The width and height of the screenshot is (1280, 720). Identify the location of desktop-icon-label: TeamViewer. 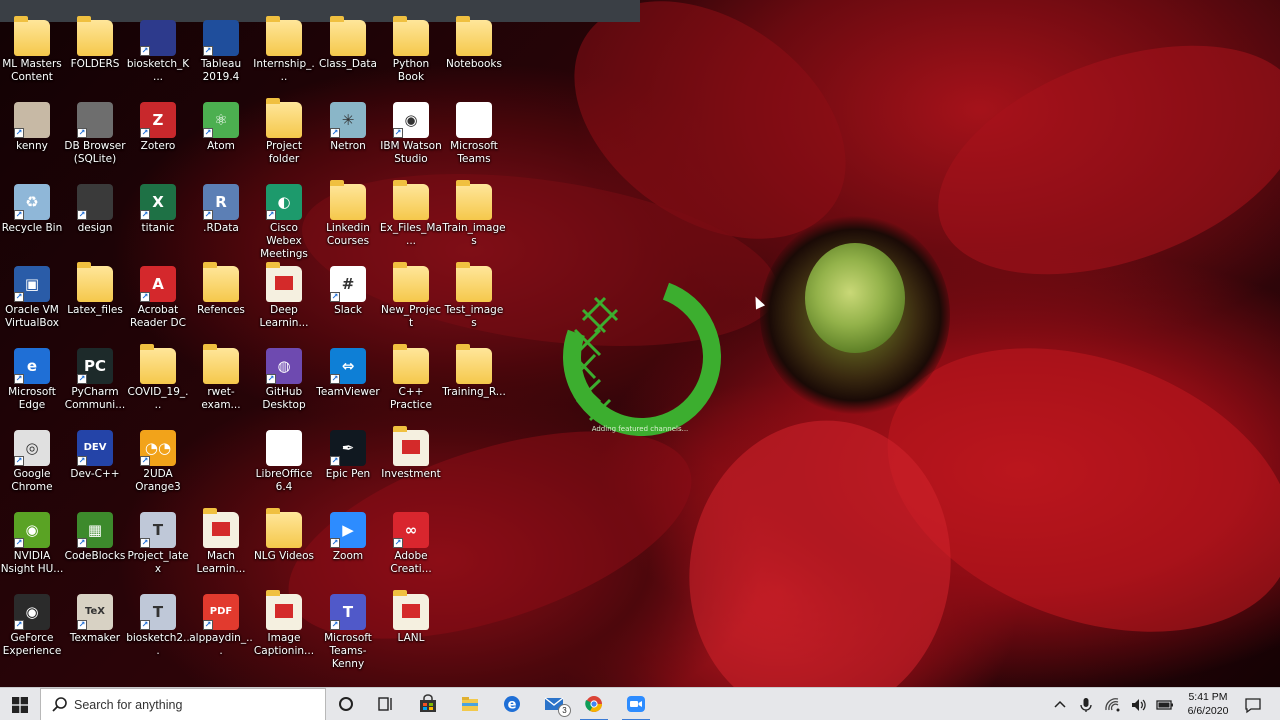
(348, 392).